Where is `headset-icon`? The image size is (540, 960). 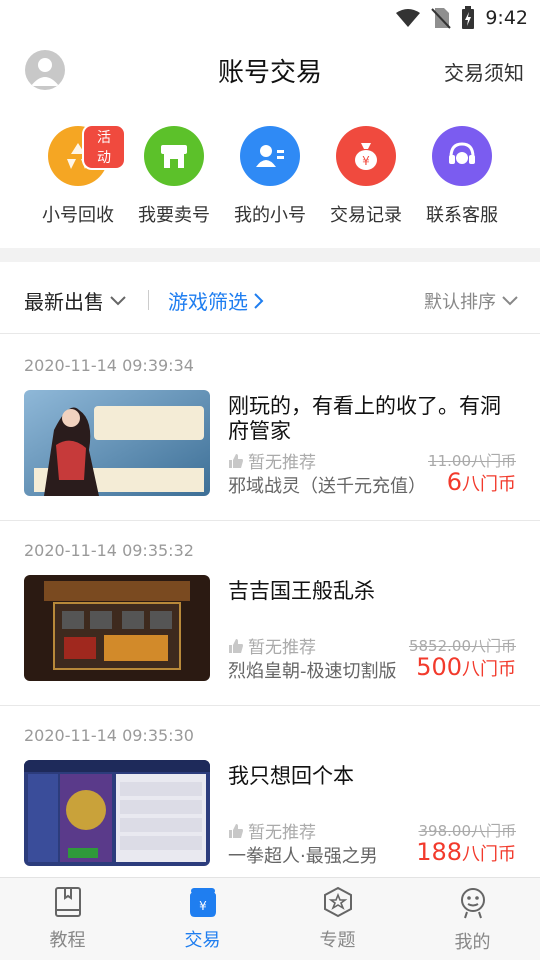 headset-icon is located at coordinates (462, 156).